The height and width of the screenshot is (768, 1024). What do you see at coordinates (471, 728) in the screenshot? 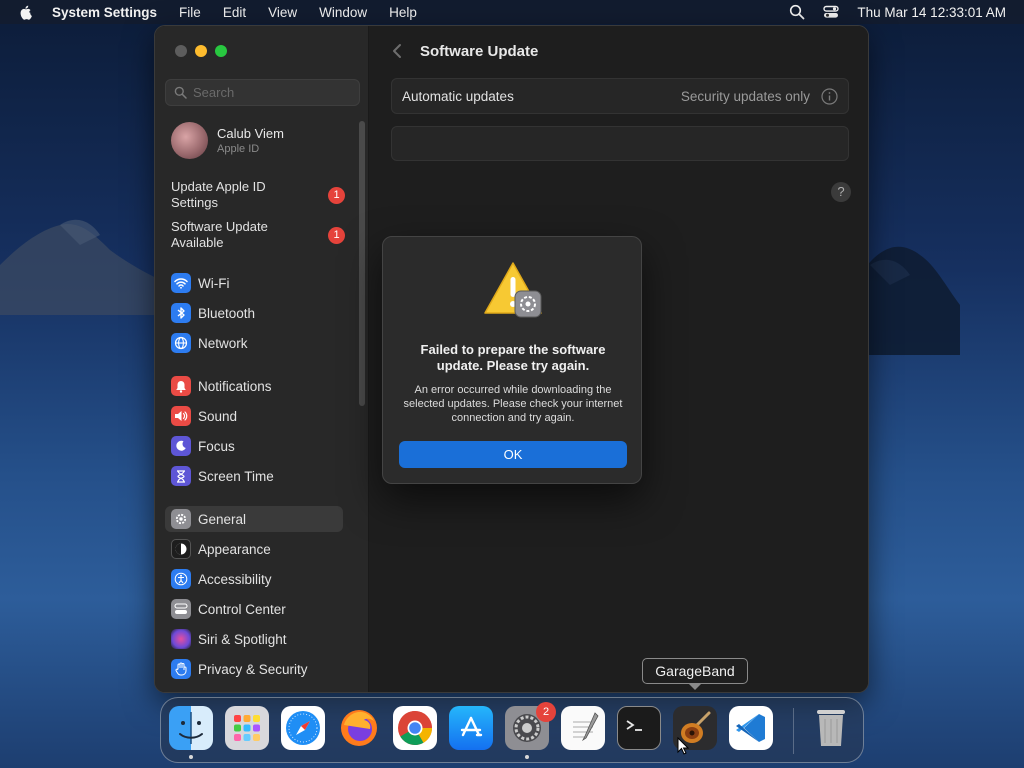
I see `app-store-icon` at bounding box center [471, 728].